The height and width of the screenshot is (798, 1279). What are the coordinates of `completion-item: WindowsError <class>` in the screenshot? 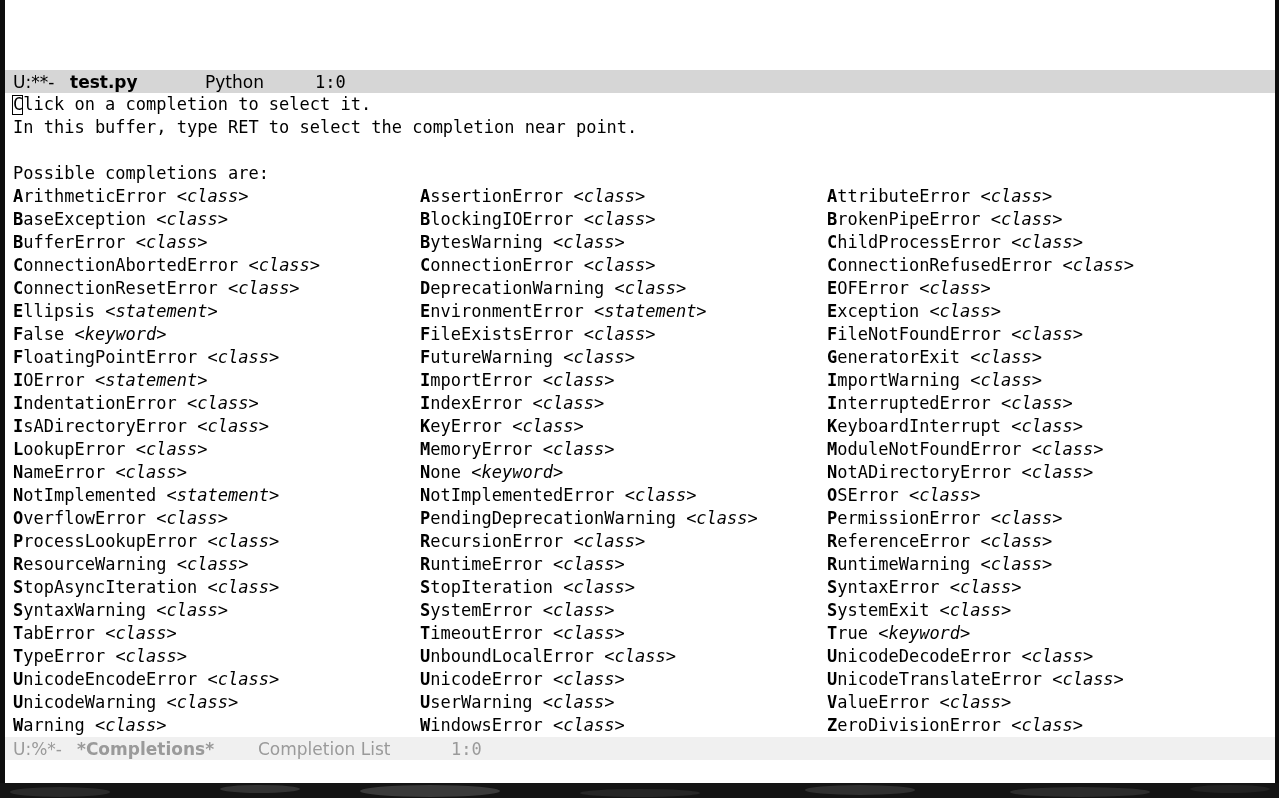 It's located at (623, 725).